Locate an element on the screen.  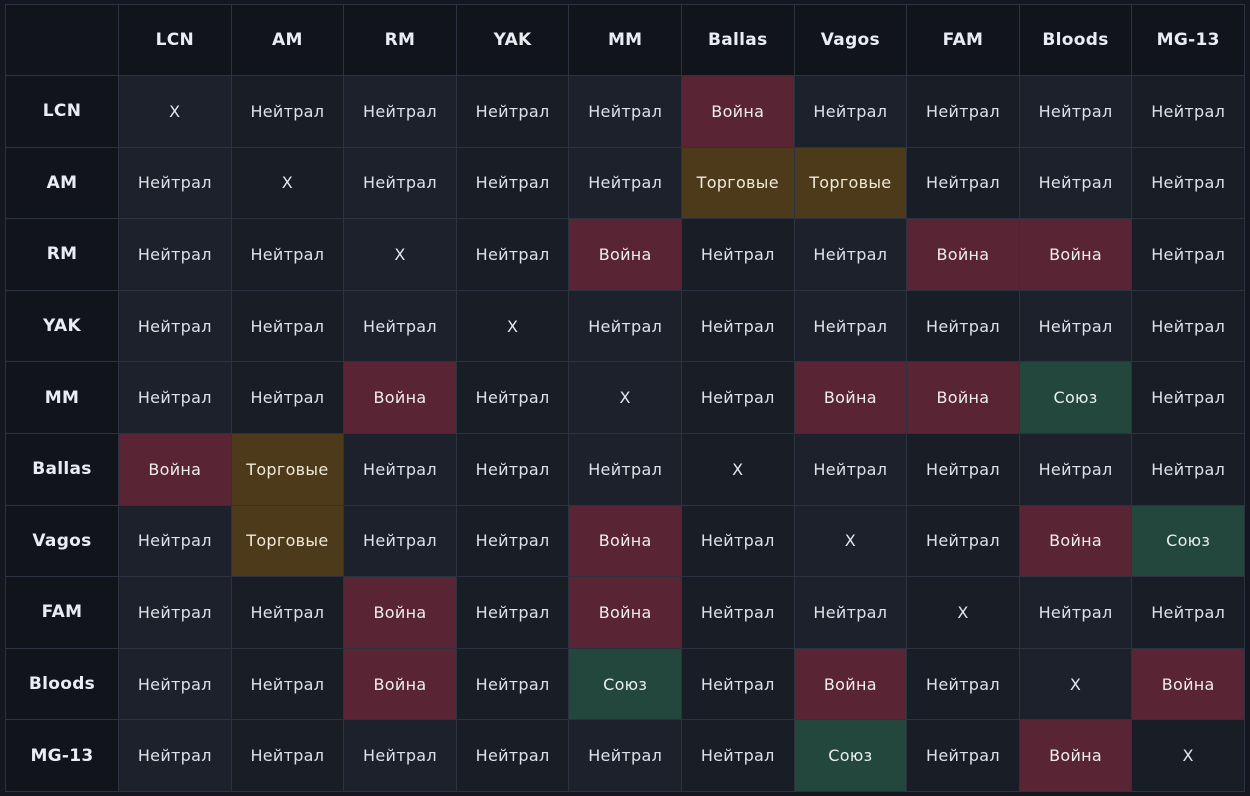
column-header: FAM is located at coordinates (963, 40).